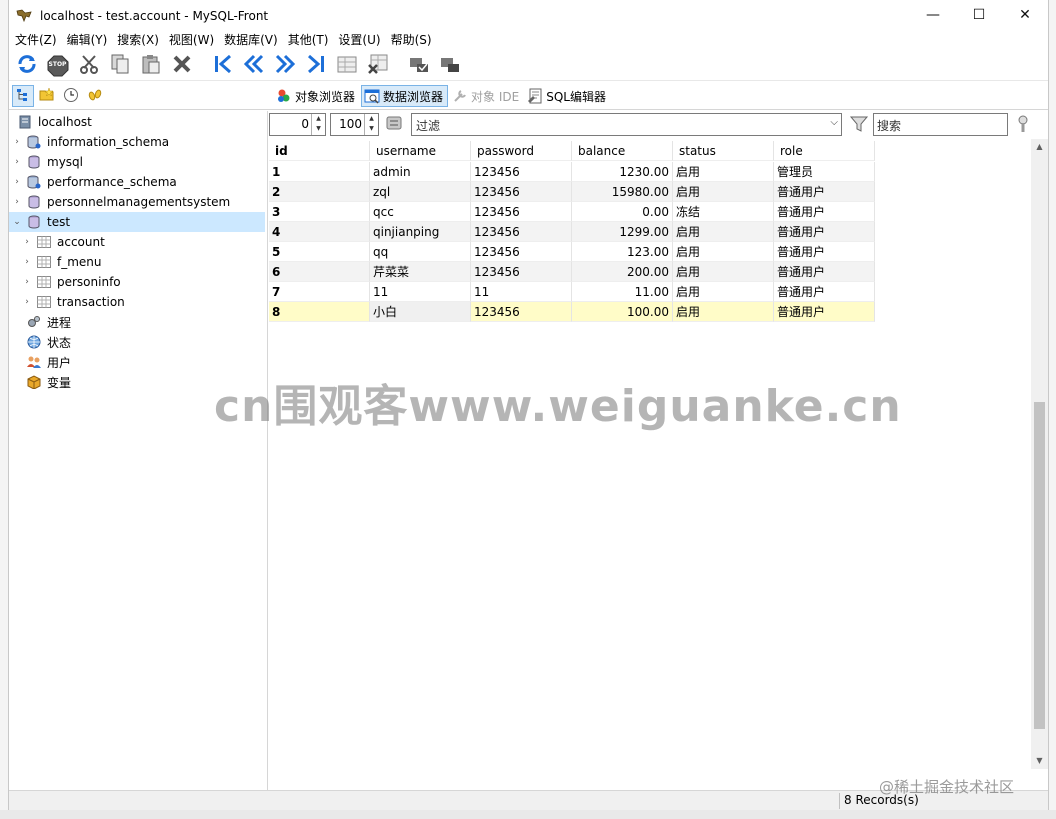  What do you see at coordinates (411, 40) in the screenshot?
I see `menu-help: 帮助(S)` at bounding box center [411, 40].